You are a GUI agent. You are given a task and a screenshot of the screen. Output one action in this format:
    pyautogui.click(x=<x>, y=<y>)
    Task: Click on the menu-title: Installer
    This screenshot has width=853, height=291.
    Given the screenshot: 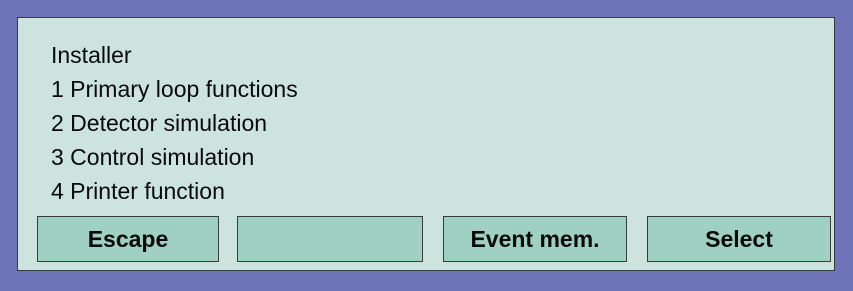 What is the action you would take?
    pyautogui.click(x=91, y=55)
    